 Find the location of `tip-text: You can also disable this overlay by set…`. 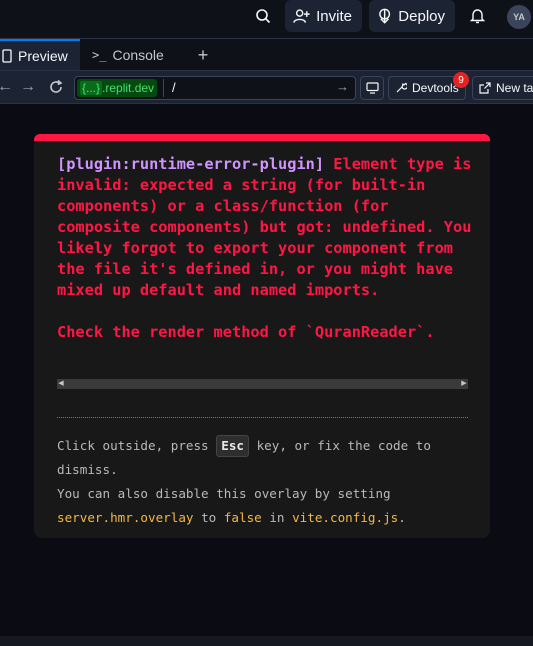

tip-text: You can also disable this overlay by set… is located at coordinates (224, 493).